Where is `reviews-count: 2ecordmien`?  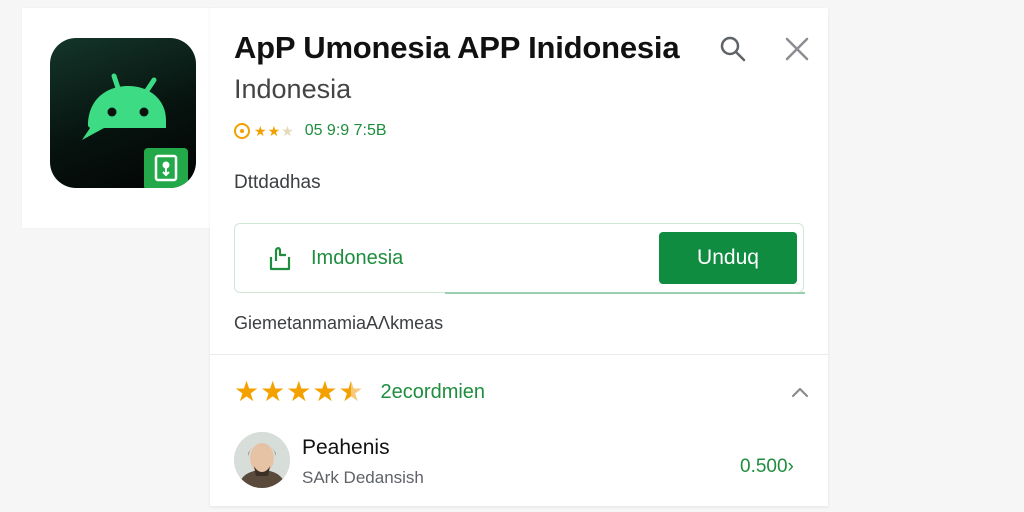 reviews-count: 2ecordmien is located at coordinates (433, 391).